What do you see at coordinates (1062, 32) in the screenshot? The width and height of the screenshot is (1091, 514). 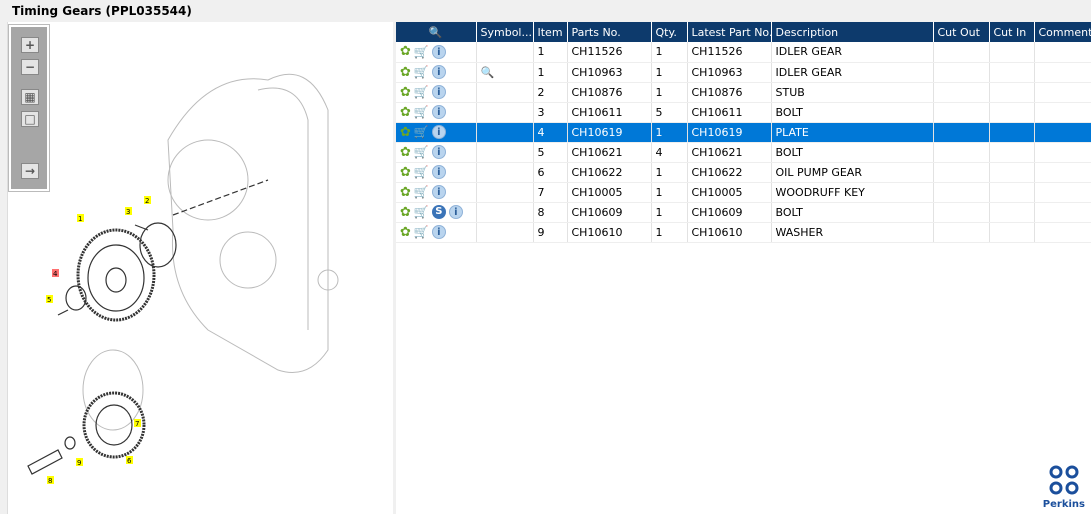 I see `header-comment: Comment` at bounding box center [1062, 32].